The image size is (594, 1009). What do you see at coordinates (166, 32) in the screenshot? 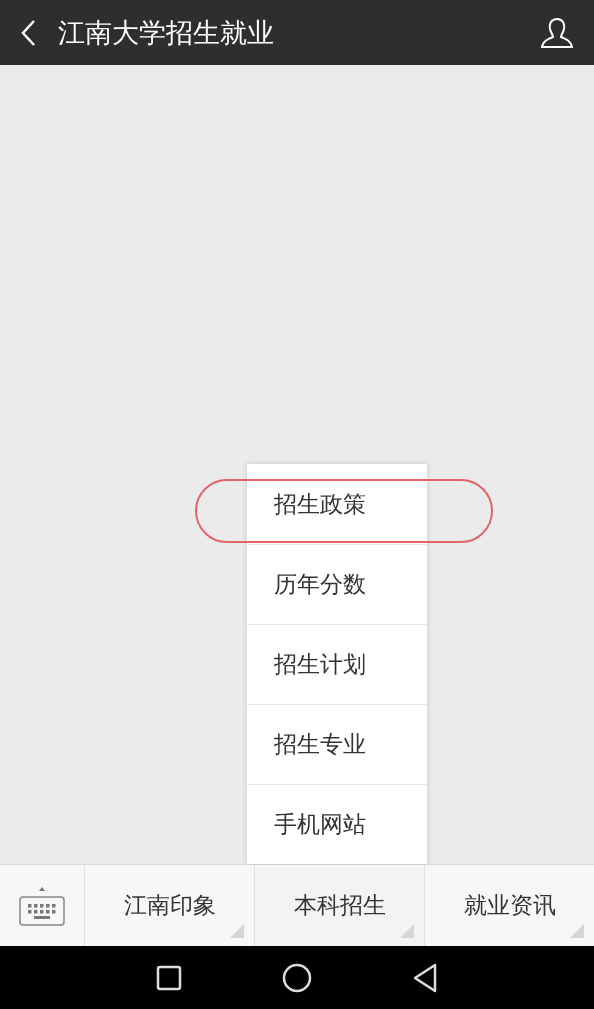
I see `header-title: 江南大学招生就业` at bounding box center [166, 32].